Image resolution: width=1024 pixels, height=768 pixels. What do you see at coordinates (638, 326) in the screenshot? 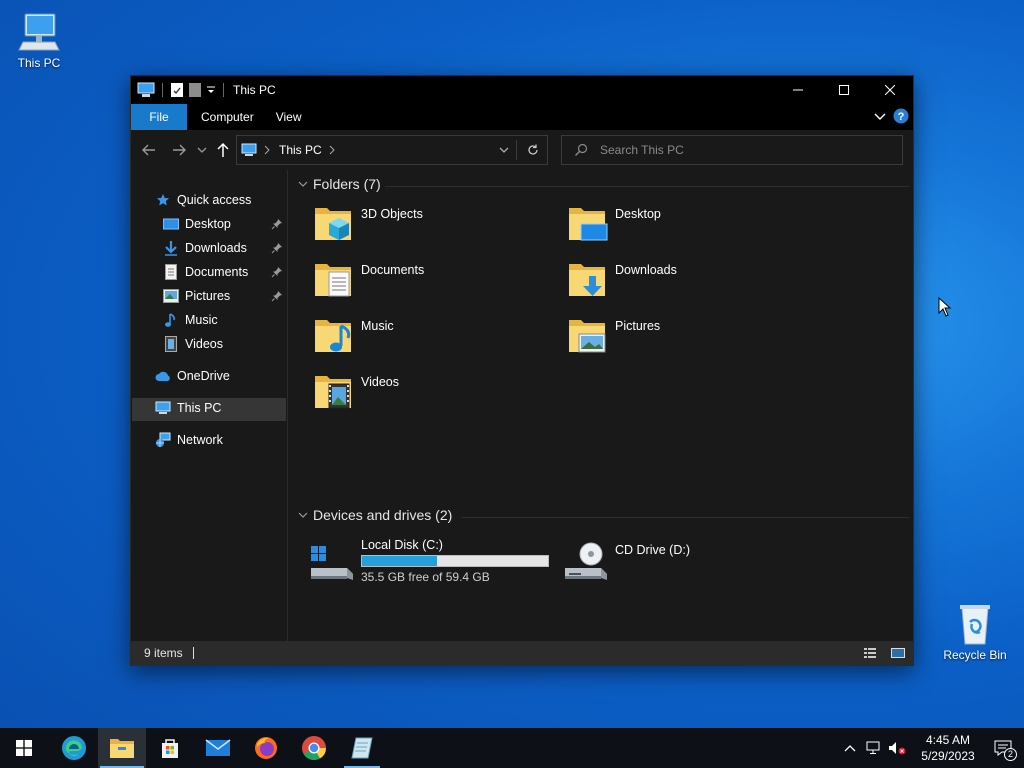
I see `folder-label: Pictures` at bounding box center [638, 326].